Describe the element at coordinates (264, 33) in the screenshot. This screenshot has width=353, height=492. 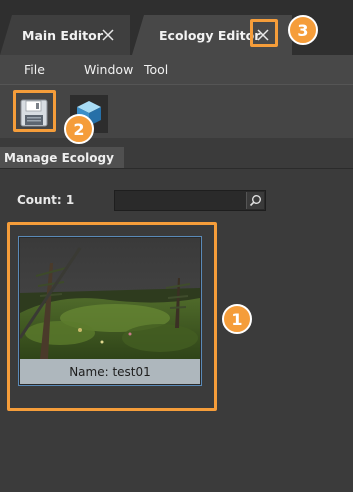
I see `callout-highlight-close-tab` at that location.